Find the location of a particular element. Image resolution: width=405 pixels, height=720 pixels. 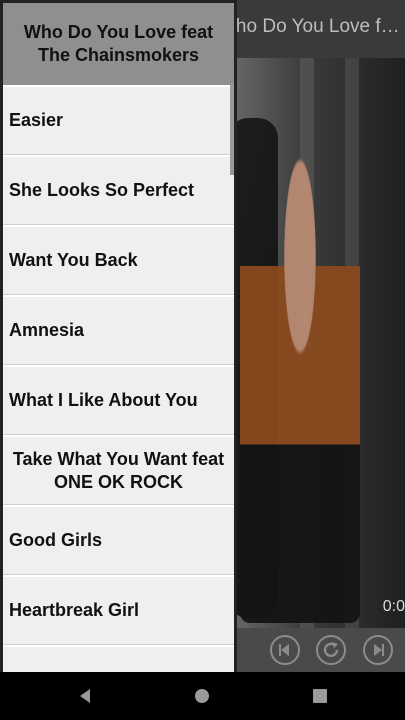

drawer-scrollbar is located at coordinates (232, 130).